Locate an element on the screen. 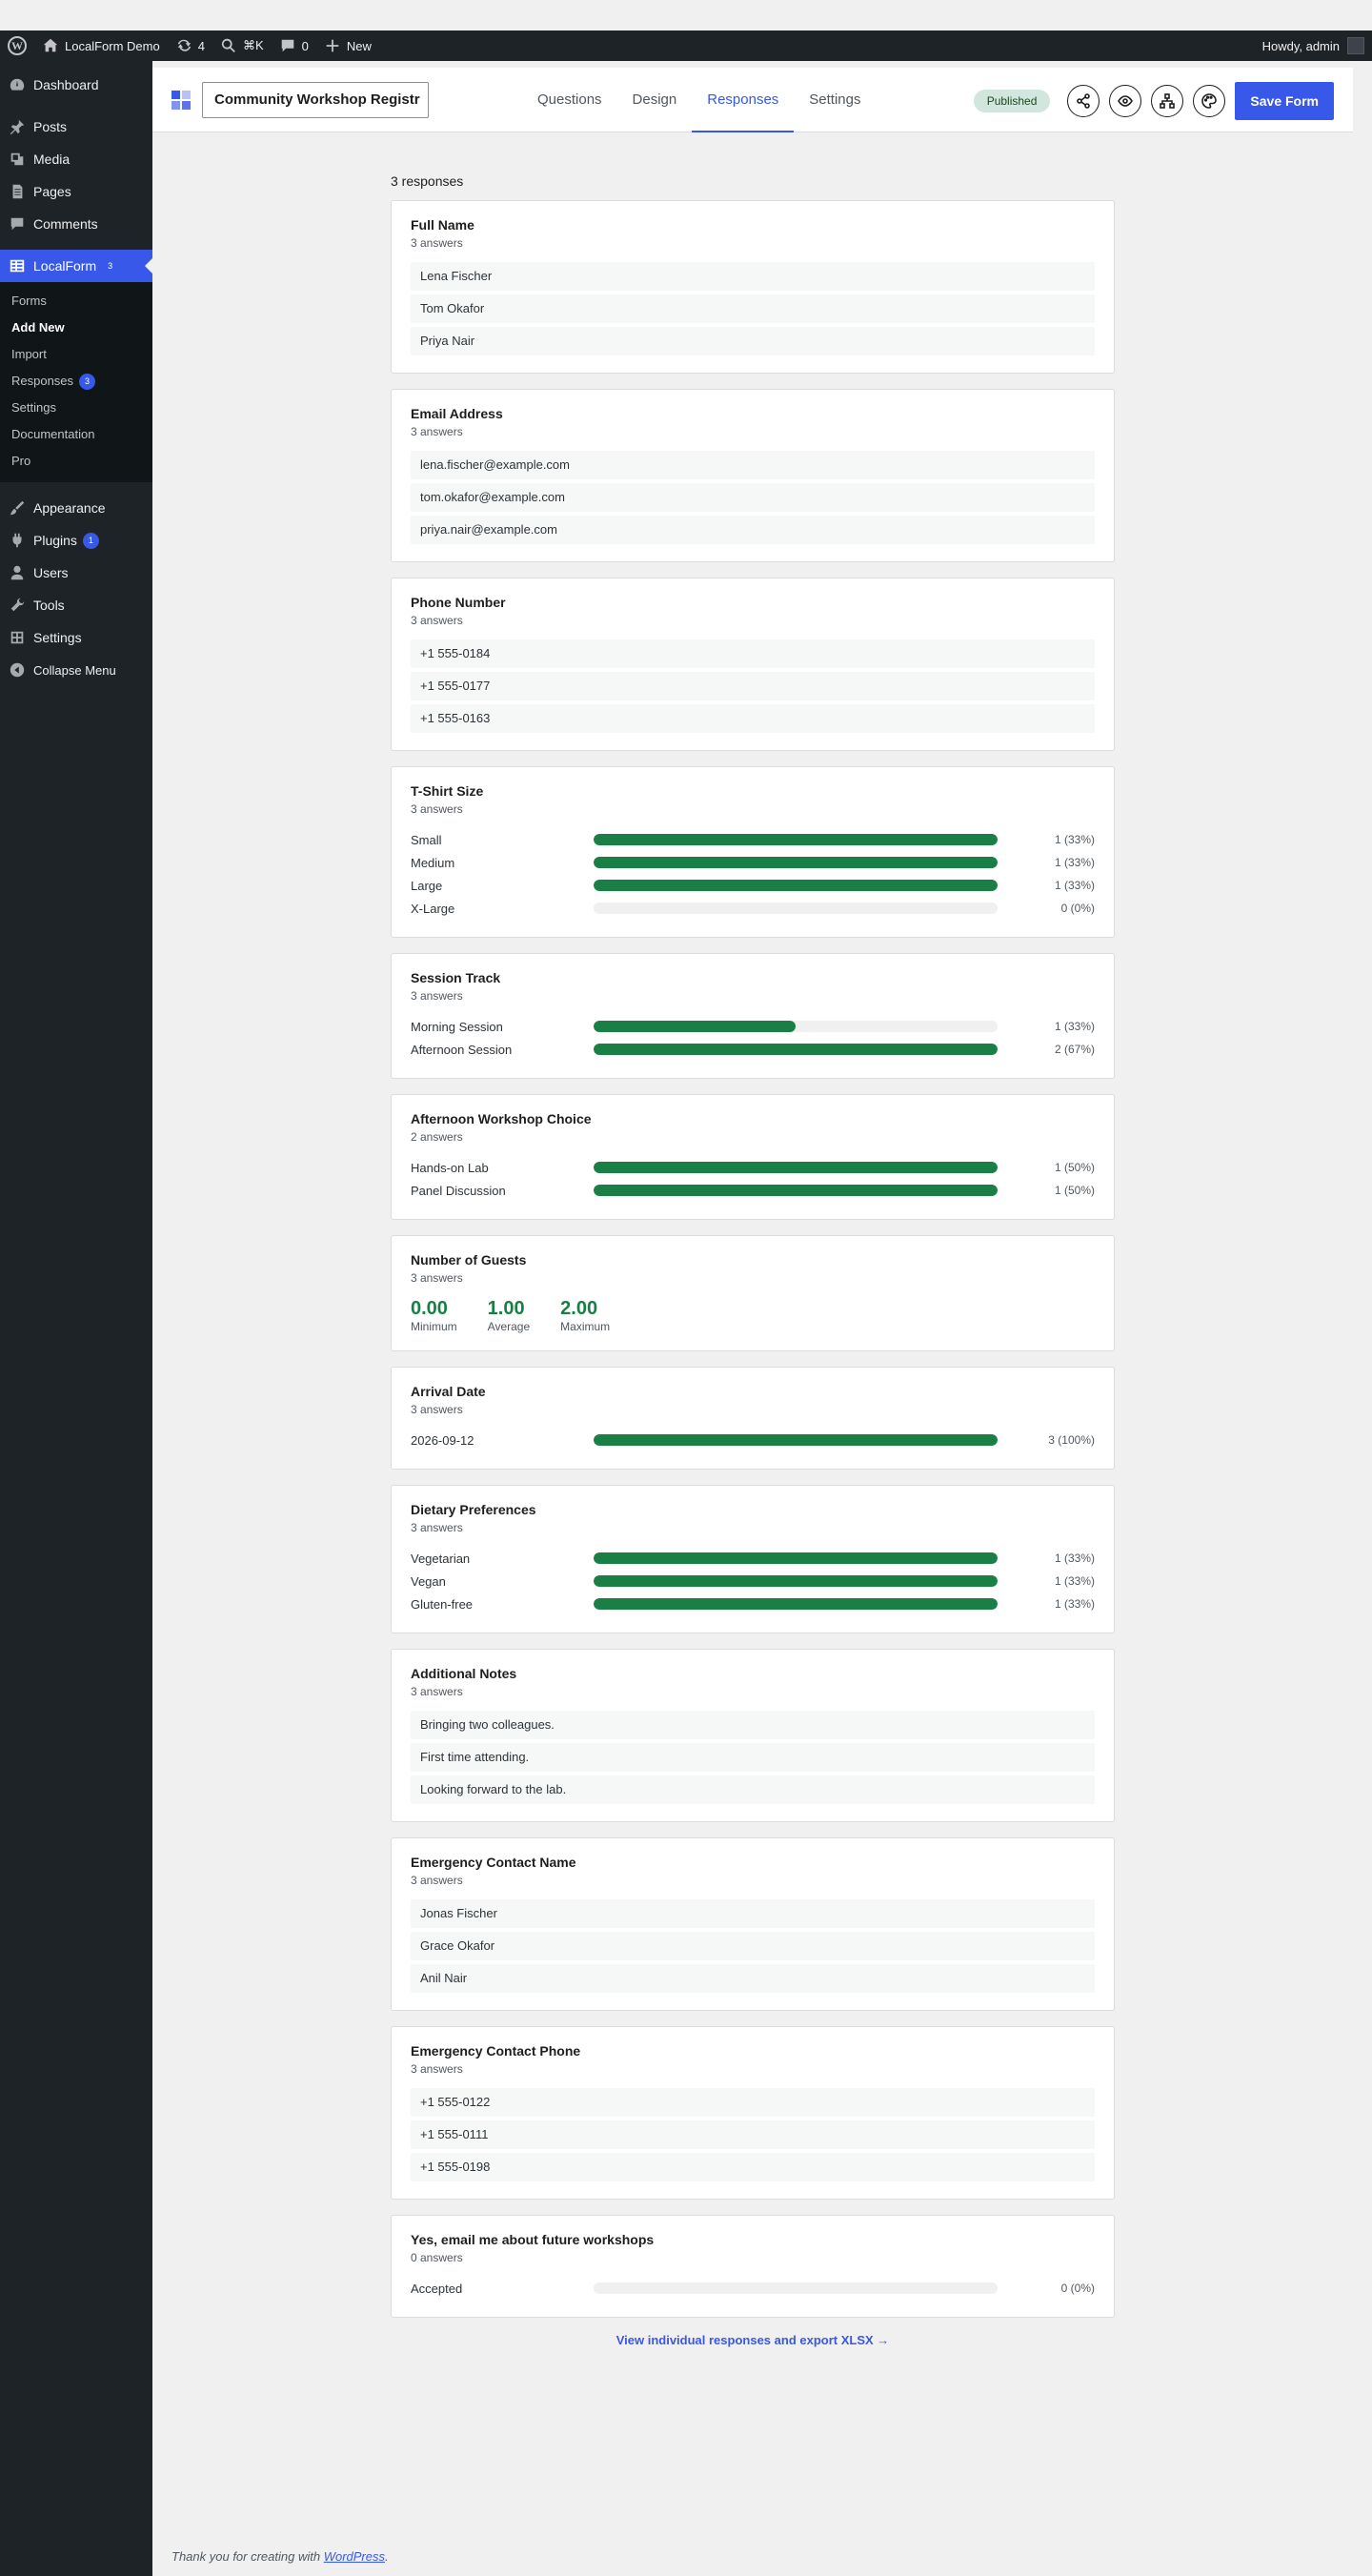 The height and width of the screenshot is (2576, 1372). eye-icon is located at coordinates (1126, 101).